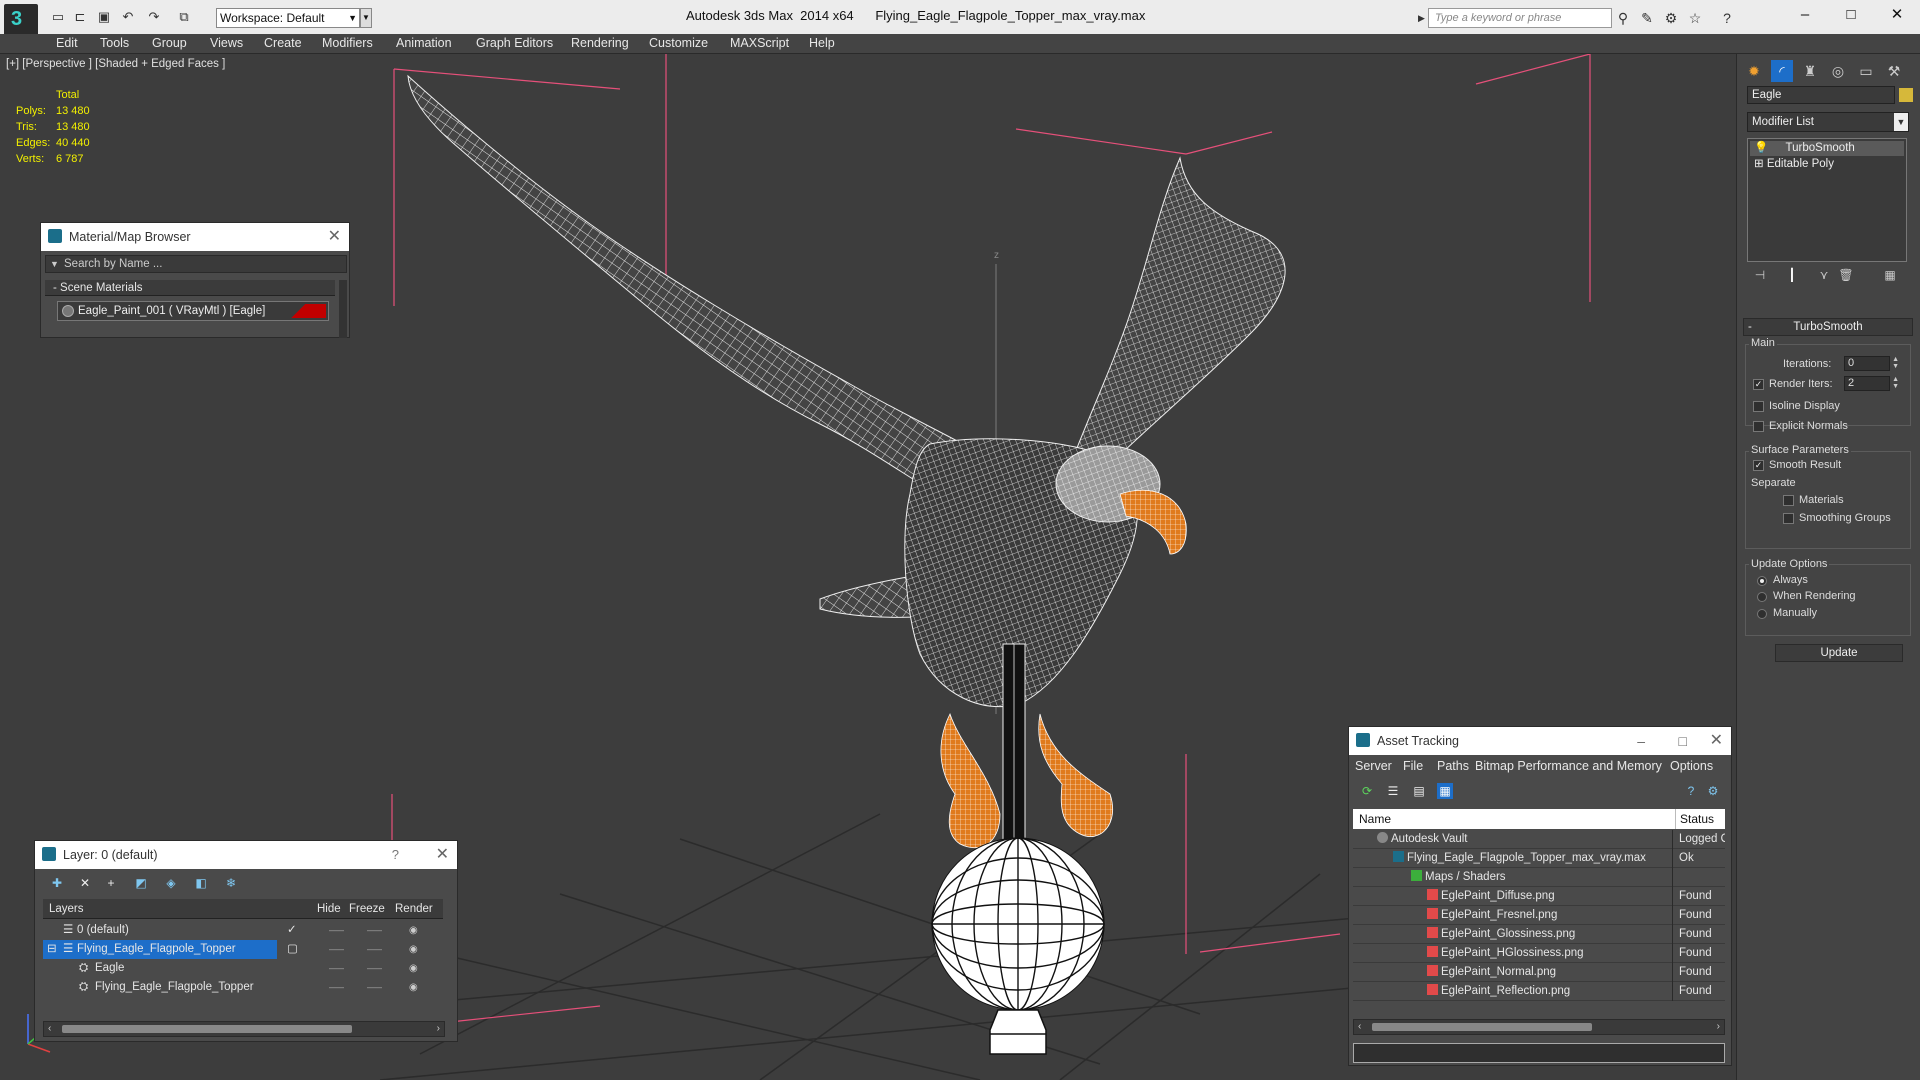  What do you see at coordinates (141, 883) in the screenshot?
I see `select-objects-icon: ◩` at bounding box center [141, 883].